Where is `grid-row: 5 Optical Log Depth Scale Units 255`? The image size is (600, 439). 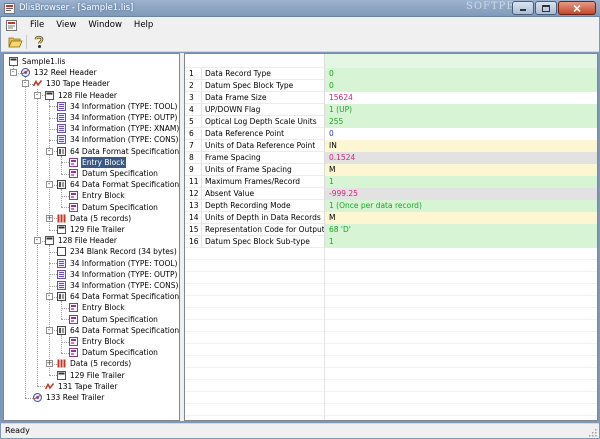
grid-row: 5 Optical Log Depth Scale Units 255 is located at coordinates (391, 122).